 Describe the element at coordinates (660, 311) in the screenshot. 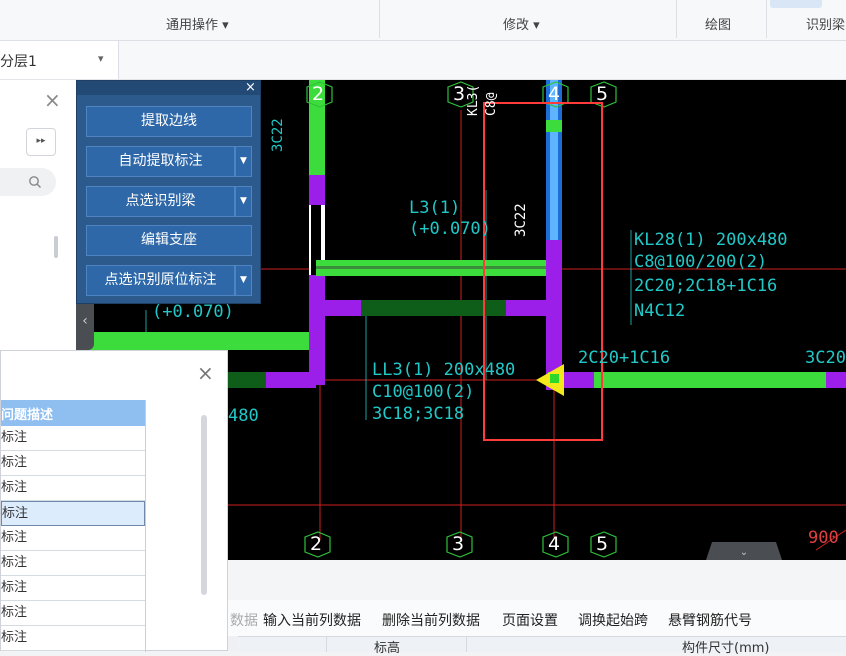

I see `annotation: N4C12` at that location.